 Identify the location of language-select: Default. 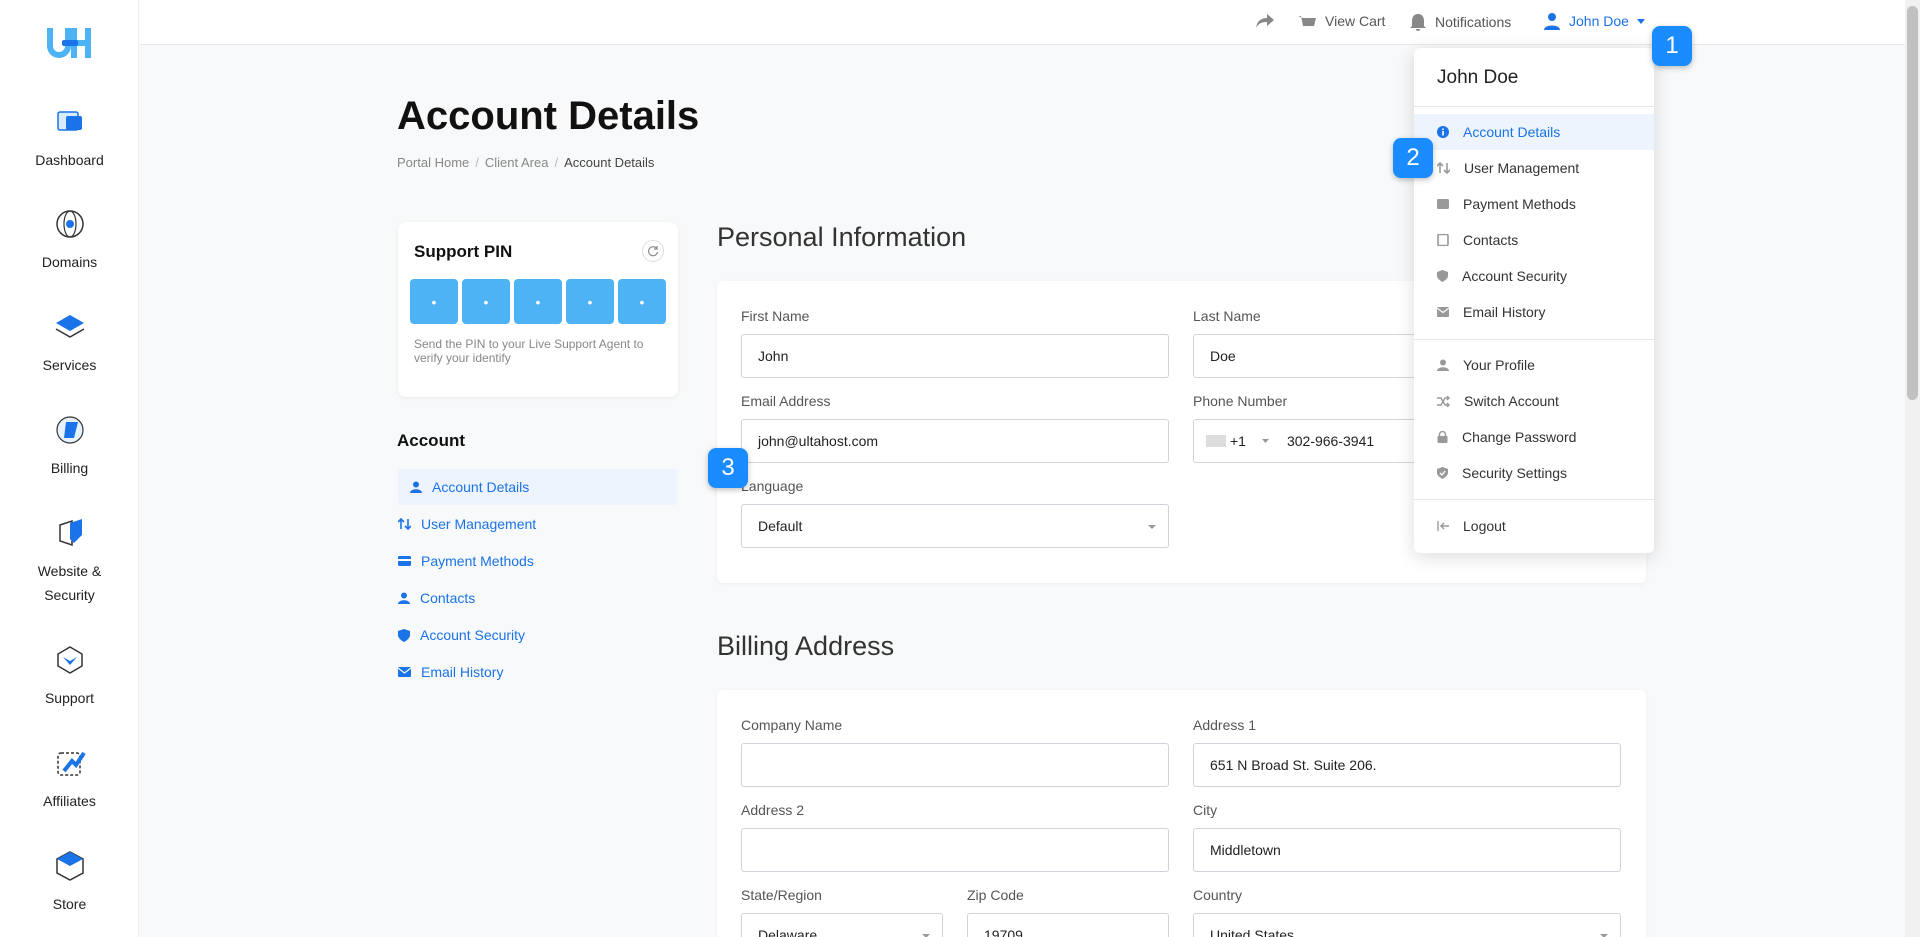
(955, 526).